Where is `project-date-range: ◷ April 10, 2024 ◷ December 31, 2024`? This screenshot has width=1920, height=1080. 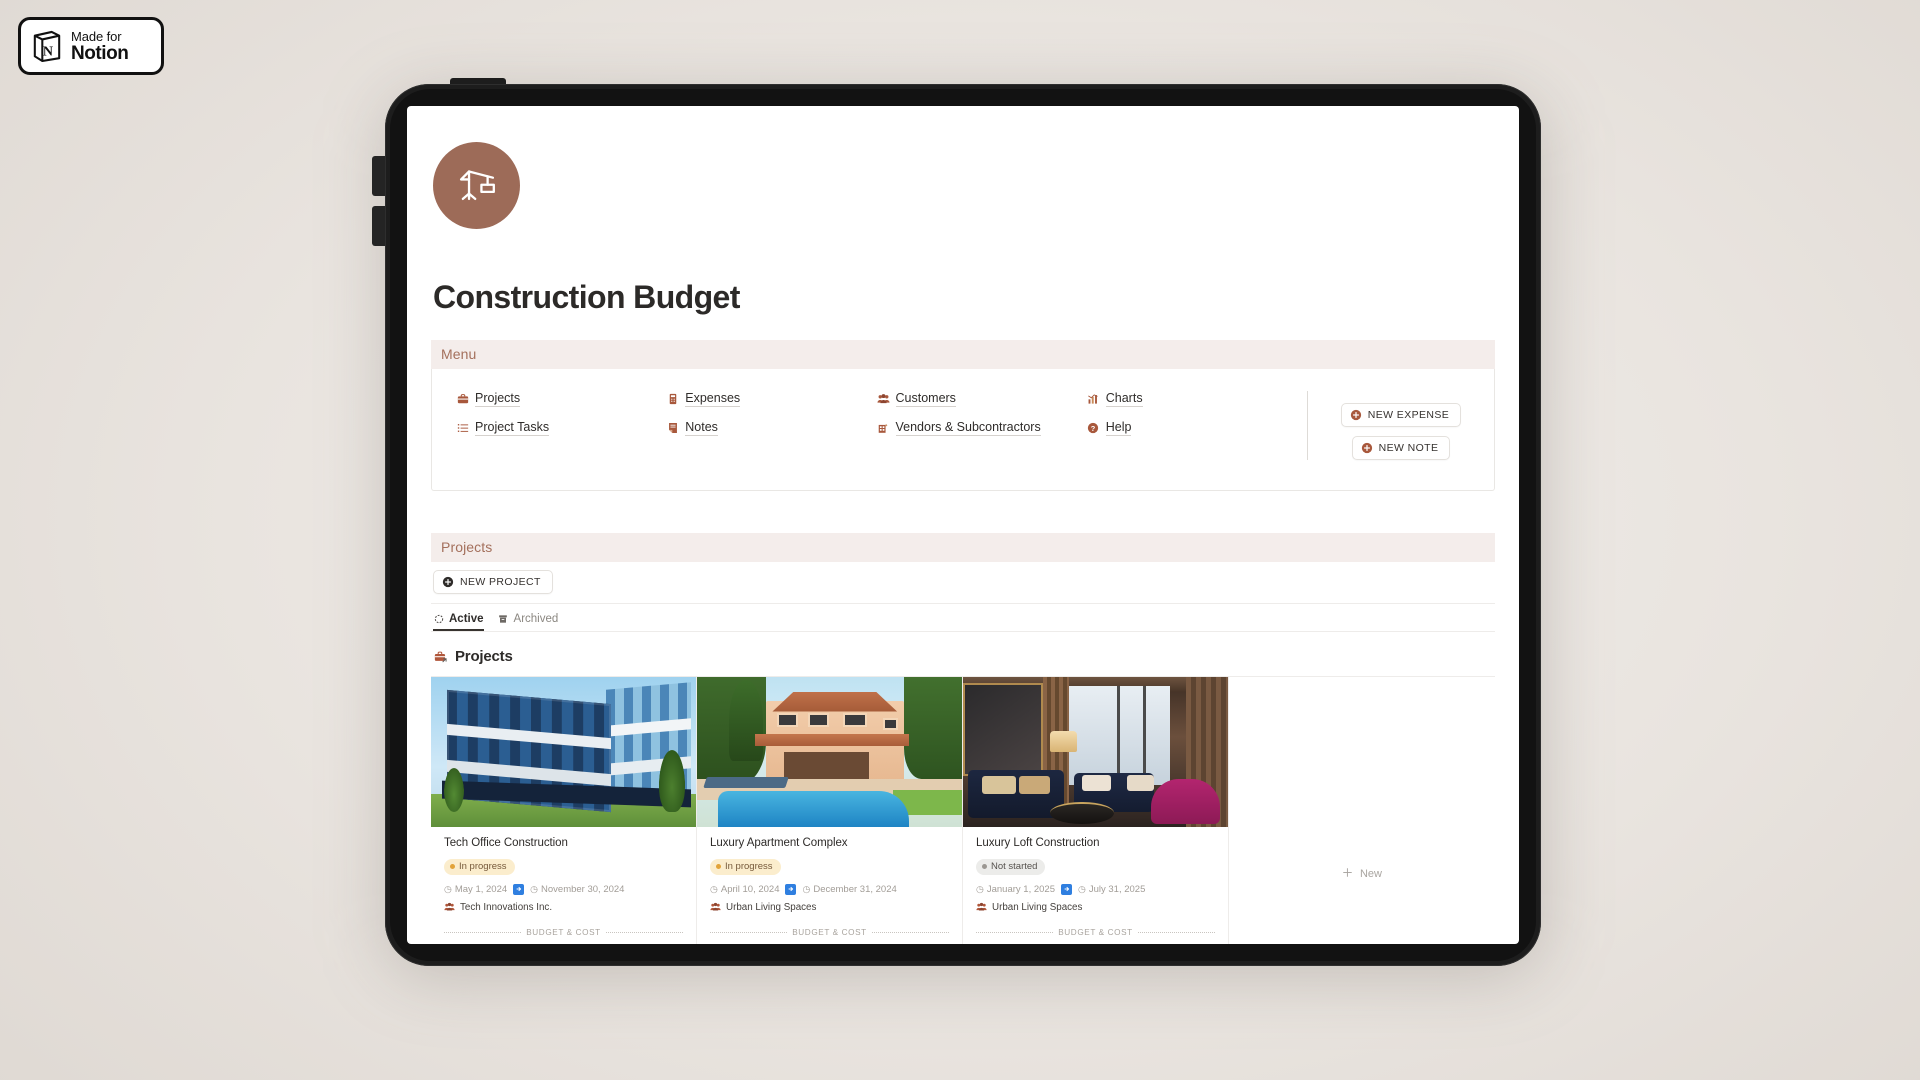 project-date-range: ◷ April 10, 2024 ◷ December 31, 2024 is located at coordinates (829, 889).